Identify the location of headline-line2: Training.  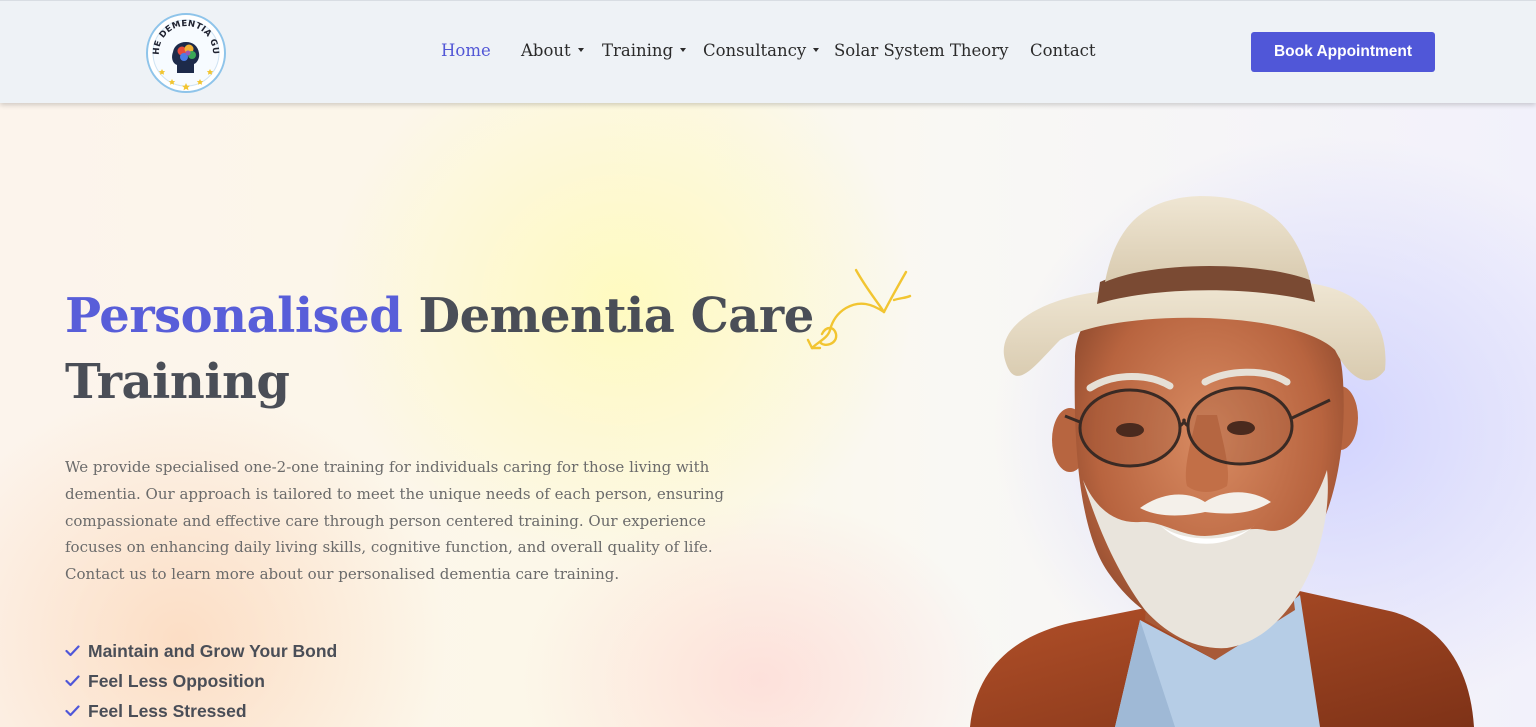
(177, 382).